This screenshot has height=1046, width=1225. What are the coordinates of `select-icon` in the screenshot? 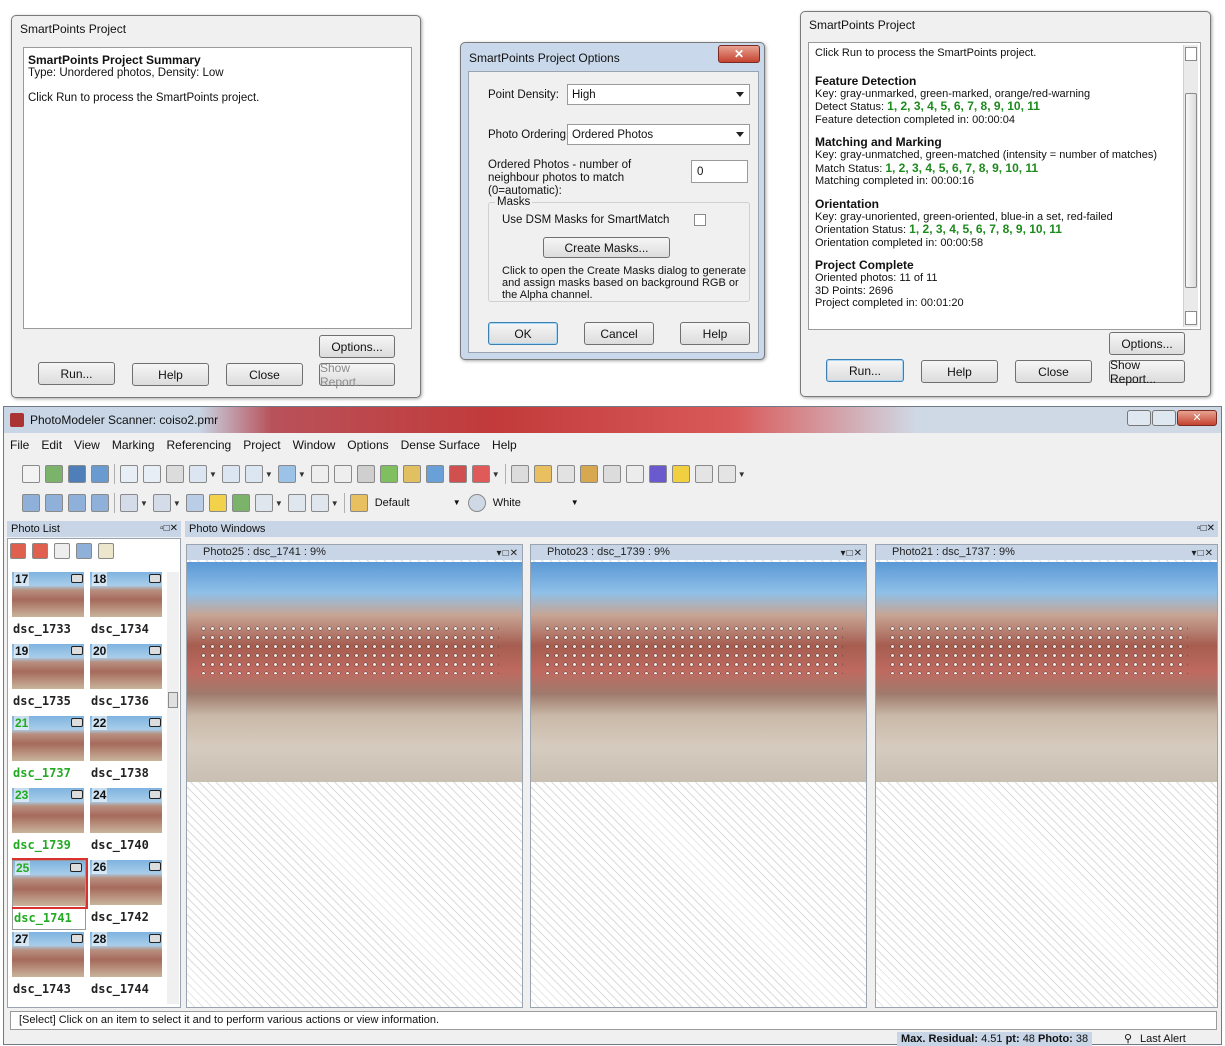 It's located at (129, 474).